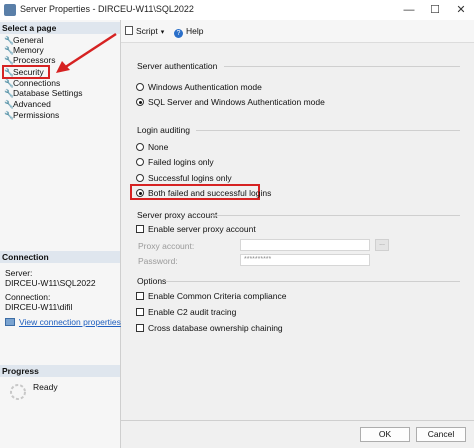 This screenshot has height=448, width=474. I want to click on proxy-group-label: Server proxy account, so click(177, 215).